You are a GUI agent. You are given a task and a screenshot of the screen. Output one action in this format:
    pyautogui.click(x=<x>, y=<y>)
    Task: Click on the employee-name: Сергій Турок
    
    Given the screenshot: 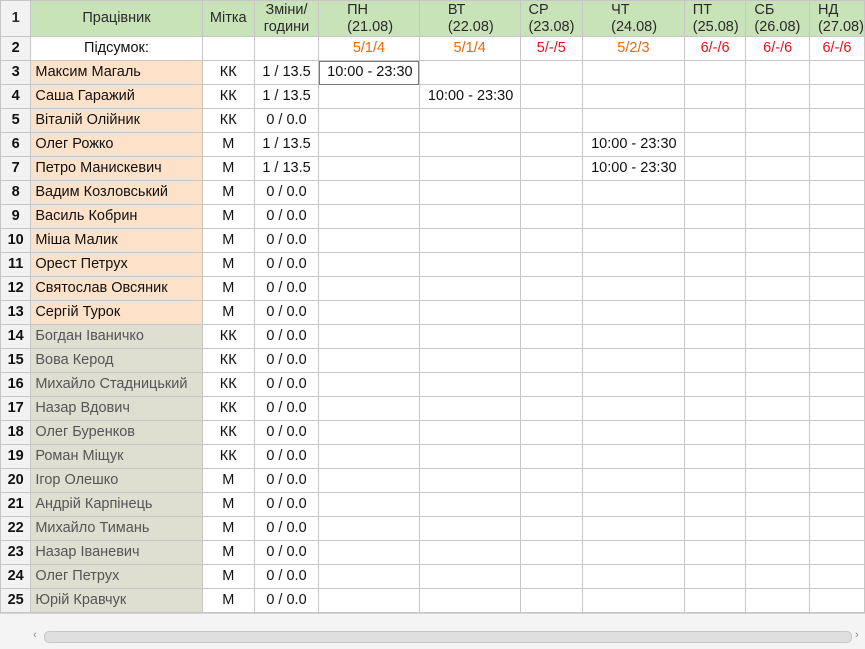 What is the action you would take?
    pyautogui.click(x=116, y=312)
    